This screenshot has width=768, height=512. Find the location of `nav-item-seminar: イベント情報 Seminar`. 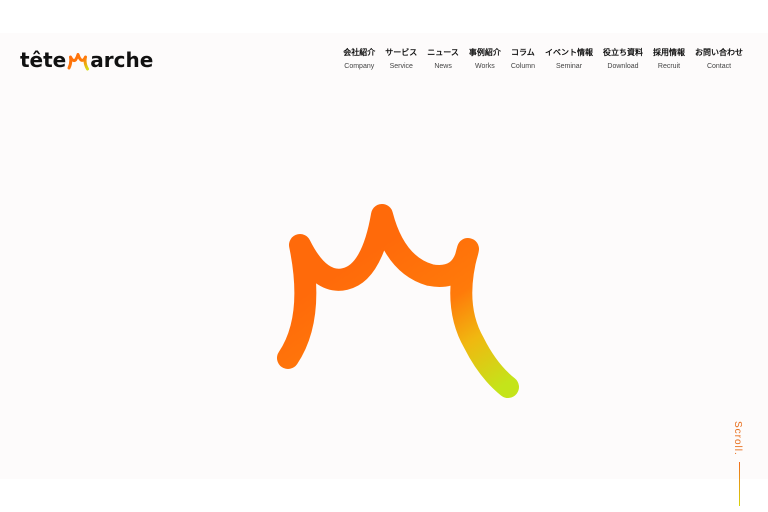

nav-item-seminar: イベント情報 Seminar is located at coordinates (569, 59).